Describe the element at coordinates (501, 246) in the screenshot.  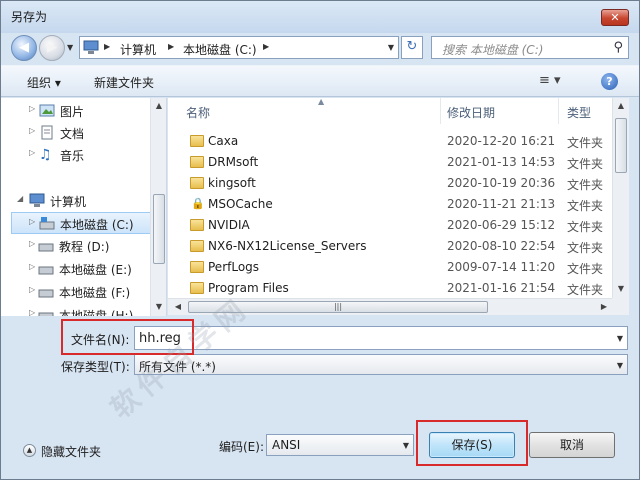
I see `file-date: 2020-08-10 22:54` at that location.